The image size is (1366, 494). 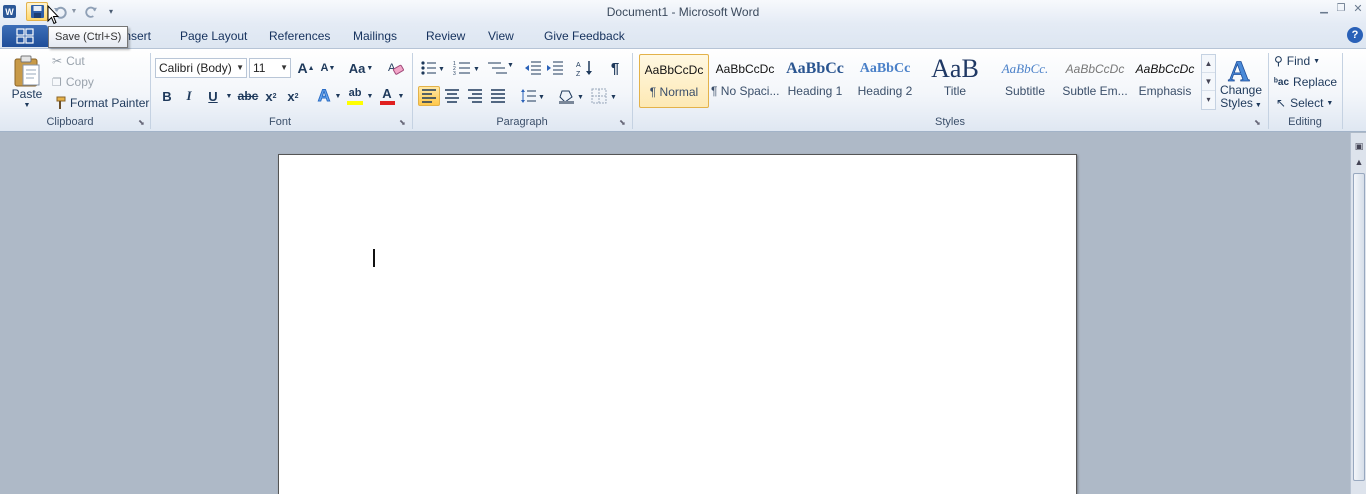 What do you see at coordinates (1208, 64) in the screenshot?
I see `gallery-up-icon: ▲` at bounding box center [1208, 64].